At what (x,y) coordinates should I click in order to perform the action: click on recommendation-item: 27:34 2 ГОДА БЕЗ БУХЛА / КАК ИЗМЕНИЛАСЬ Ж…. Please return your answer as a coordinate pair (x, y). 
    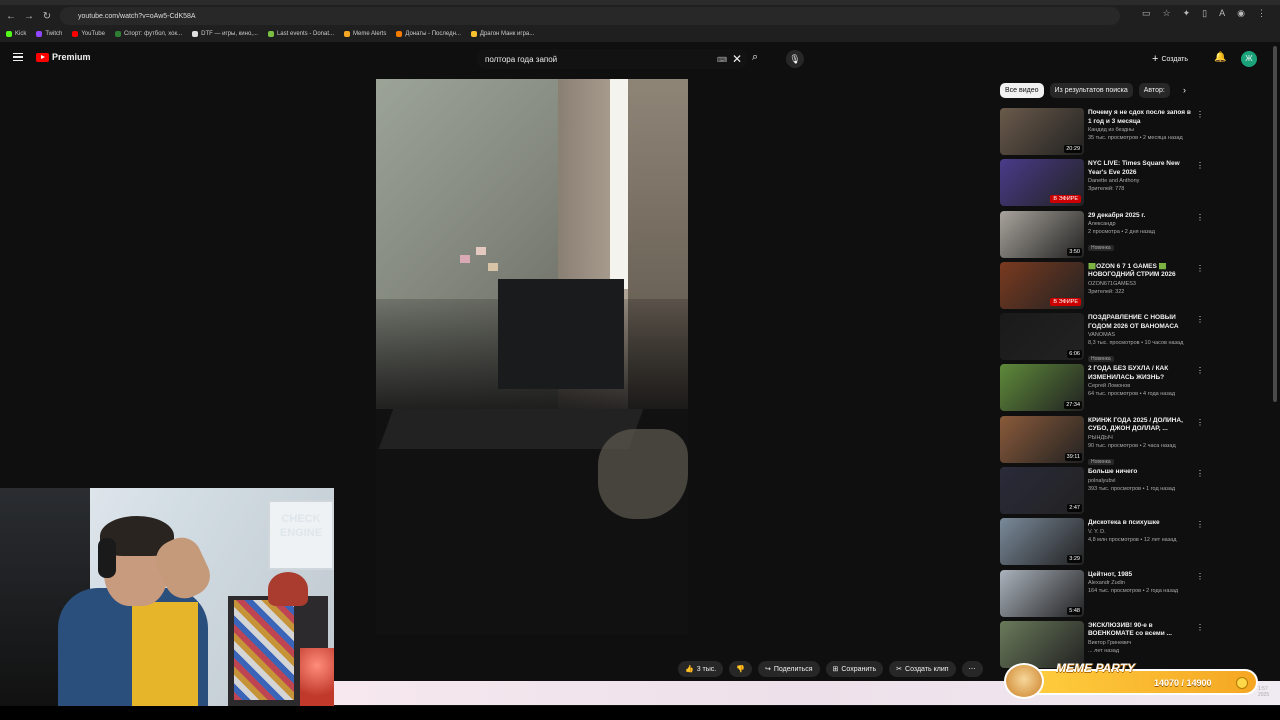
    Looking at the image, I should click on (1102, 389).